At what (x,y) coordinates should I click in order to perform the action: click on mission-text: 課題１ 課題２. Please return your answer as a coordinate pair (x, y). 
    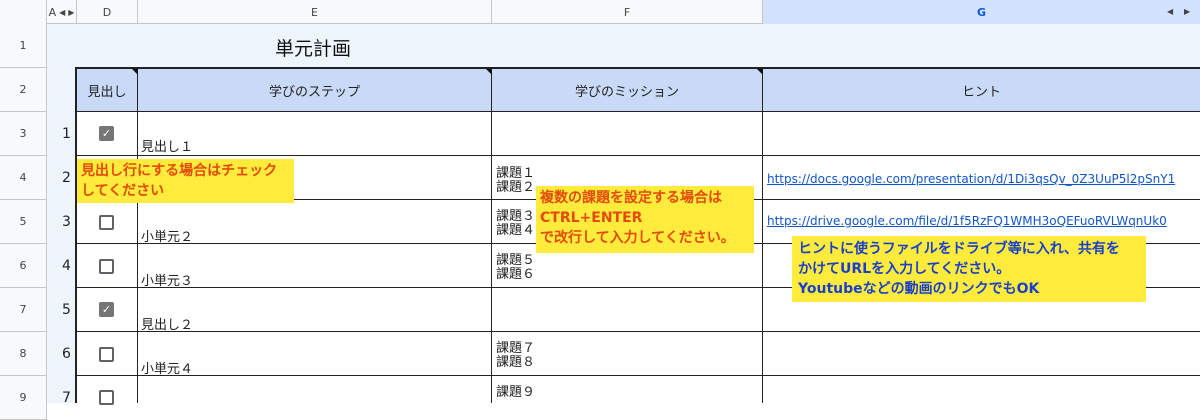
    Looking at the image, I should click on (516, 180).